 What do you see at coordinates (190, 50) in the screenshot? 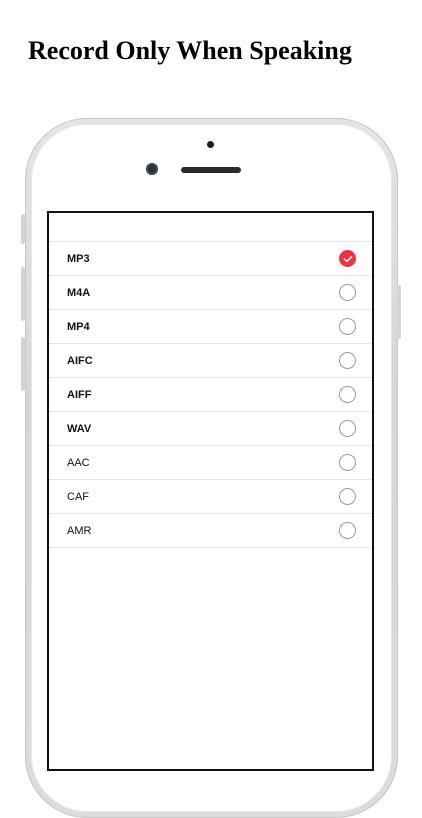
I see `promo-headline: Record Only When Speaking` at bounding box center [190, 50].